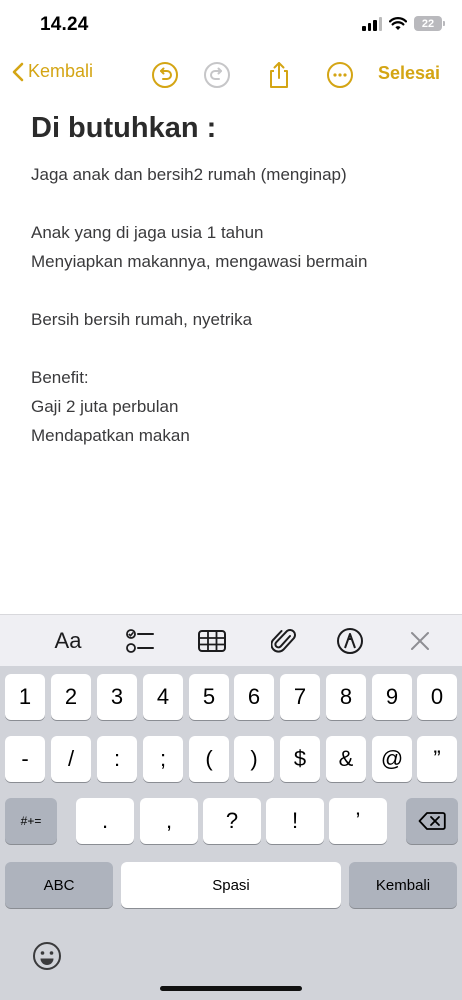  What do you see at coordinates (124, 128) in the screenshot?
I see `note-title: Di butuhkan :` at bounding box center [124, 128].